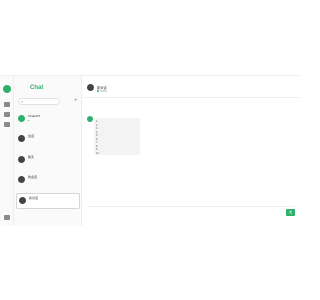  What do you see at coordinates (290, 212) in the screenshot?
I see `send-button: 发` at bounding box center [290, 212].